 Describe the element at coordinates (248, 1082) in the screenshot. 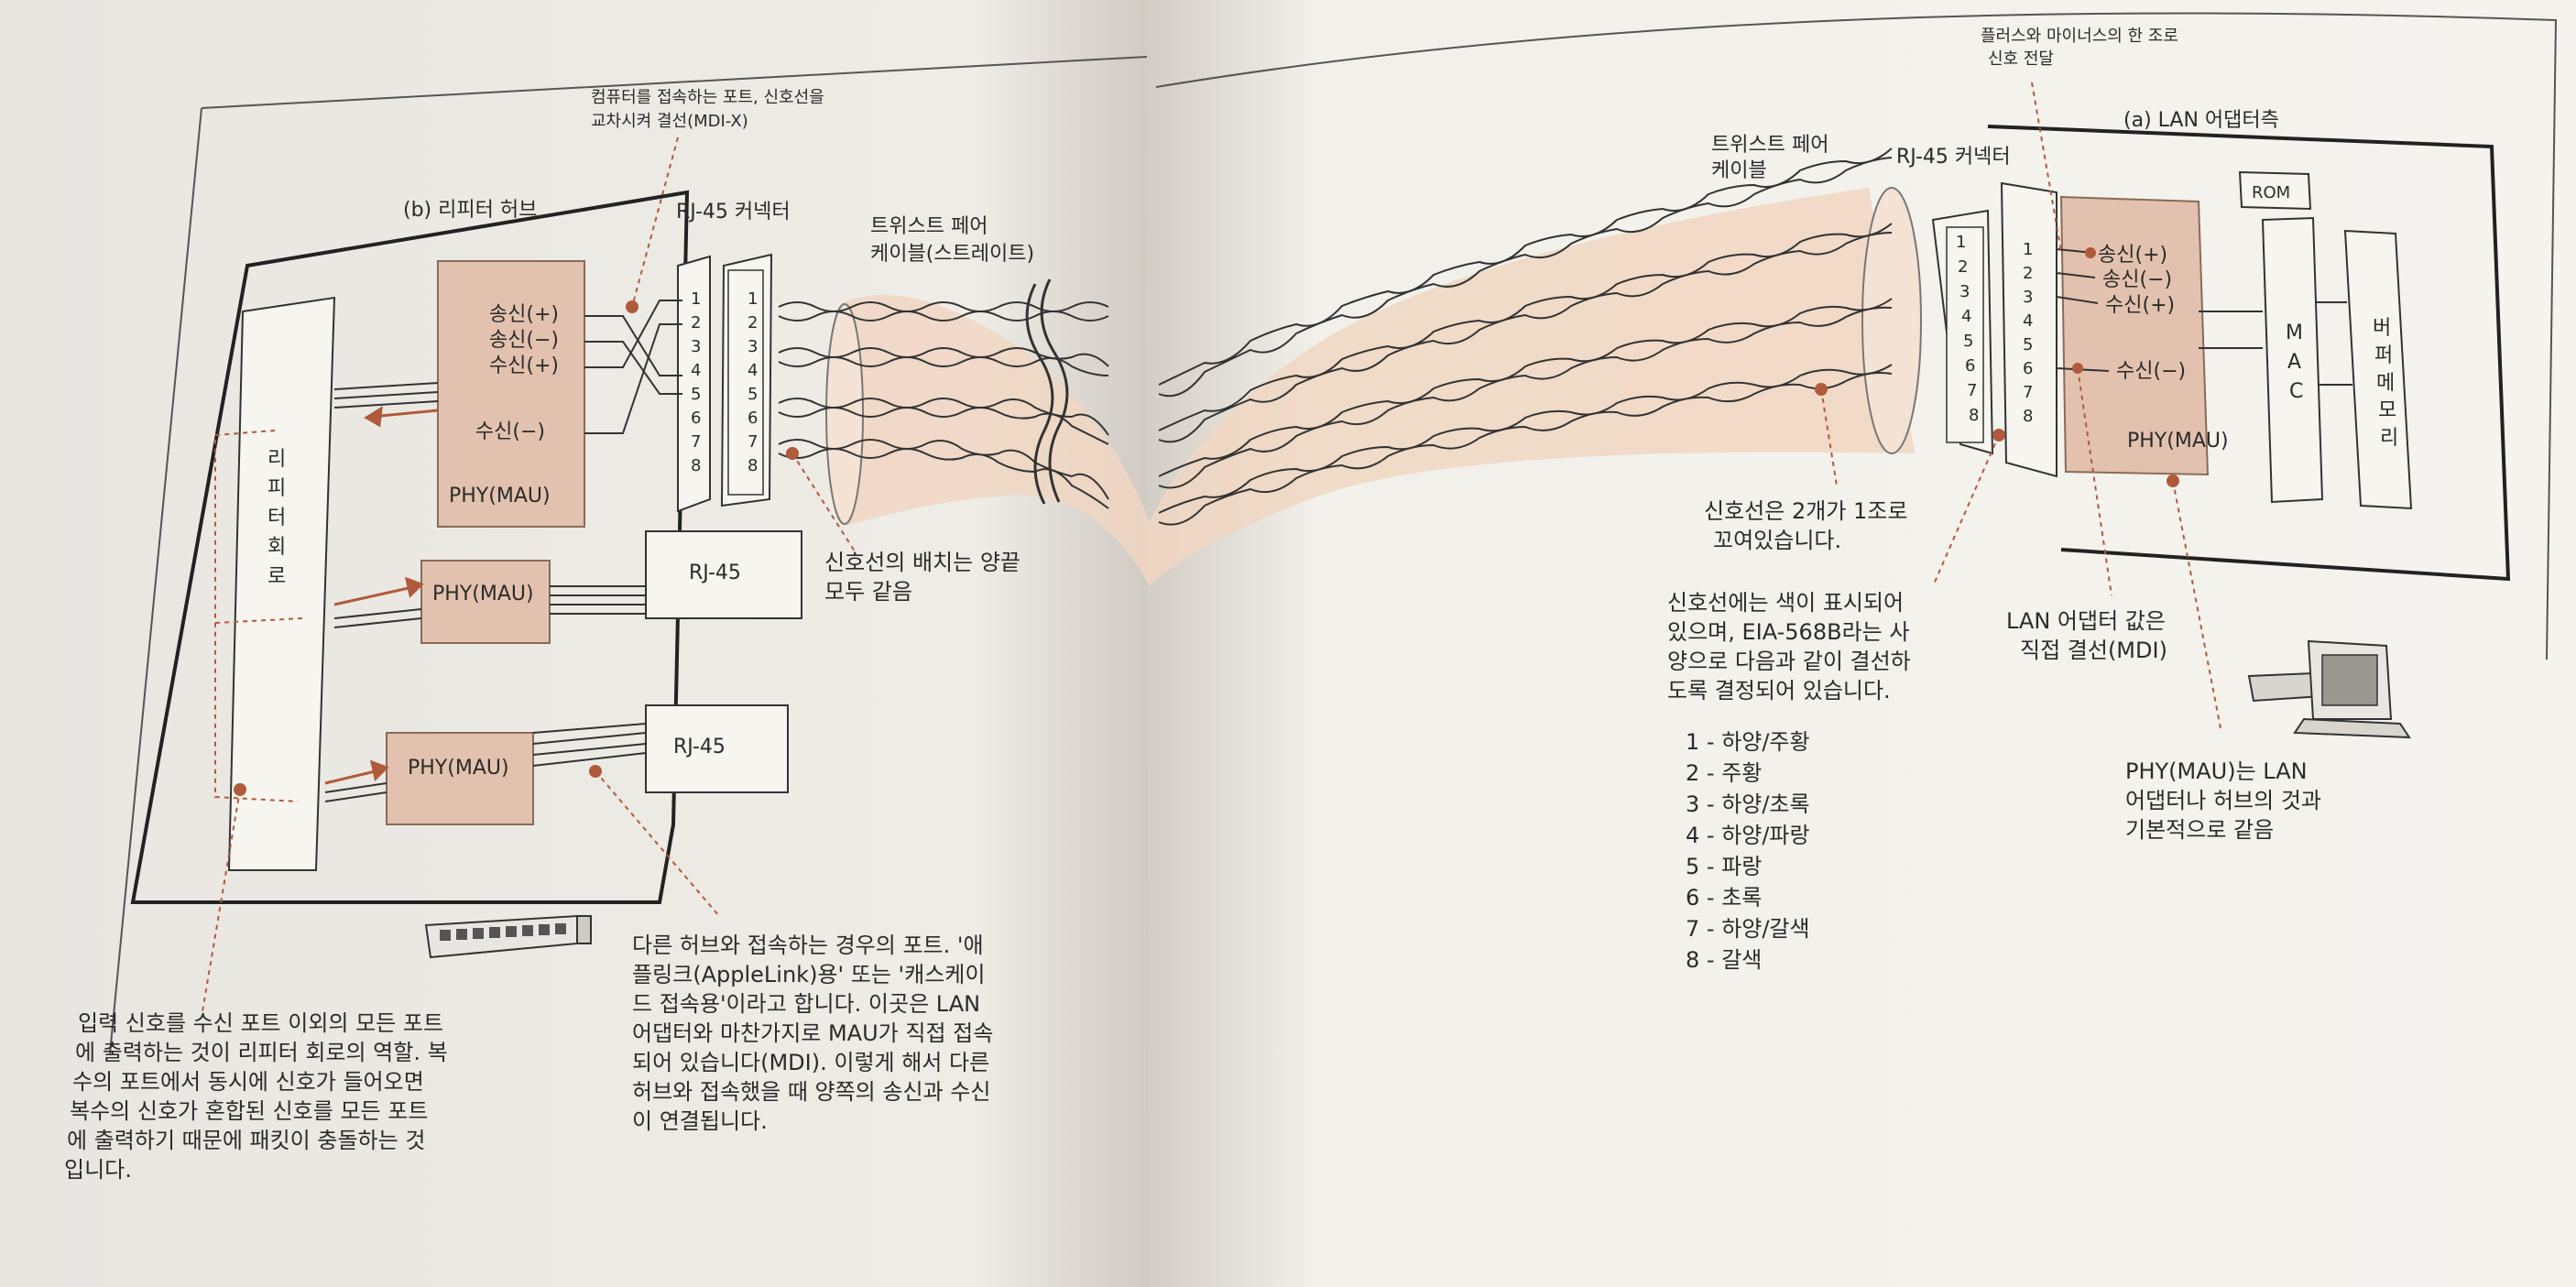

I see `svg-text: 수의 포트에서 동시에 신호가 들어오면` at that location.